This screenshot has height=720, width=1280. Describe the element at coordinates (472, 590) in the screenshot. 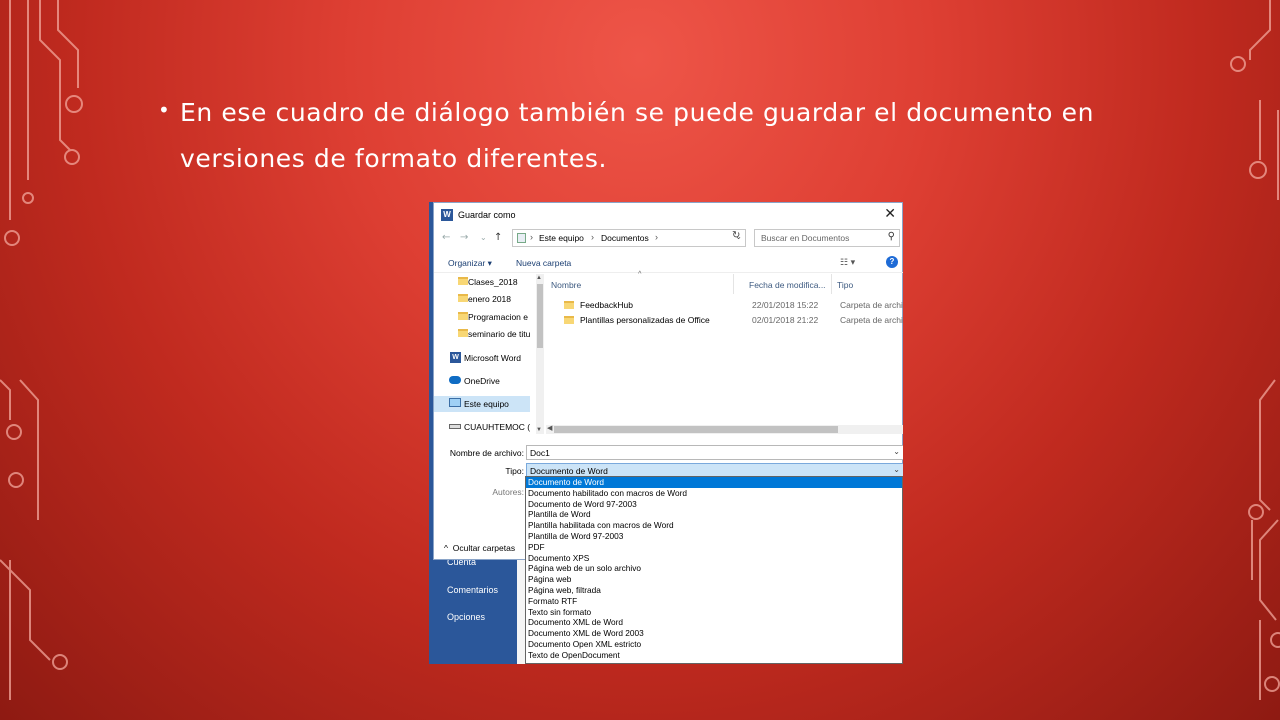

I see `backstage-item-comentarios: Comentarios` at that location.